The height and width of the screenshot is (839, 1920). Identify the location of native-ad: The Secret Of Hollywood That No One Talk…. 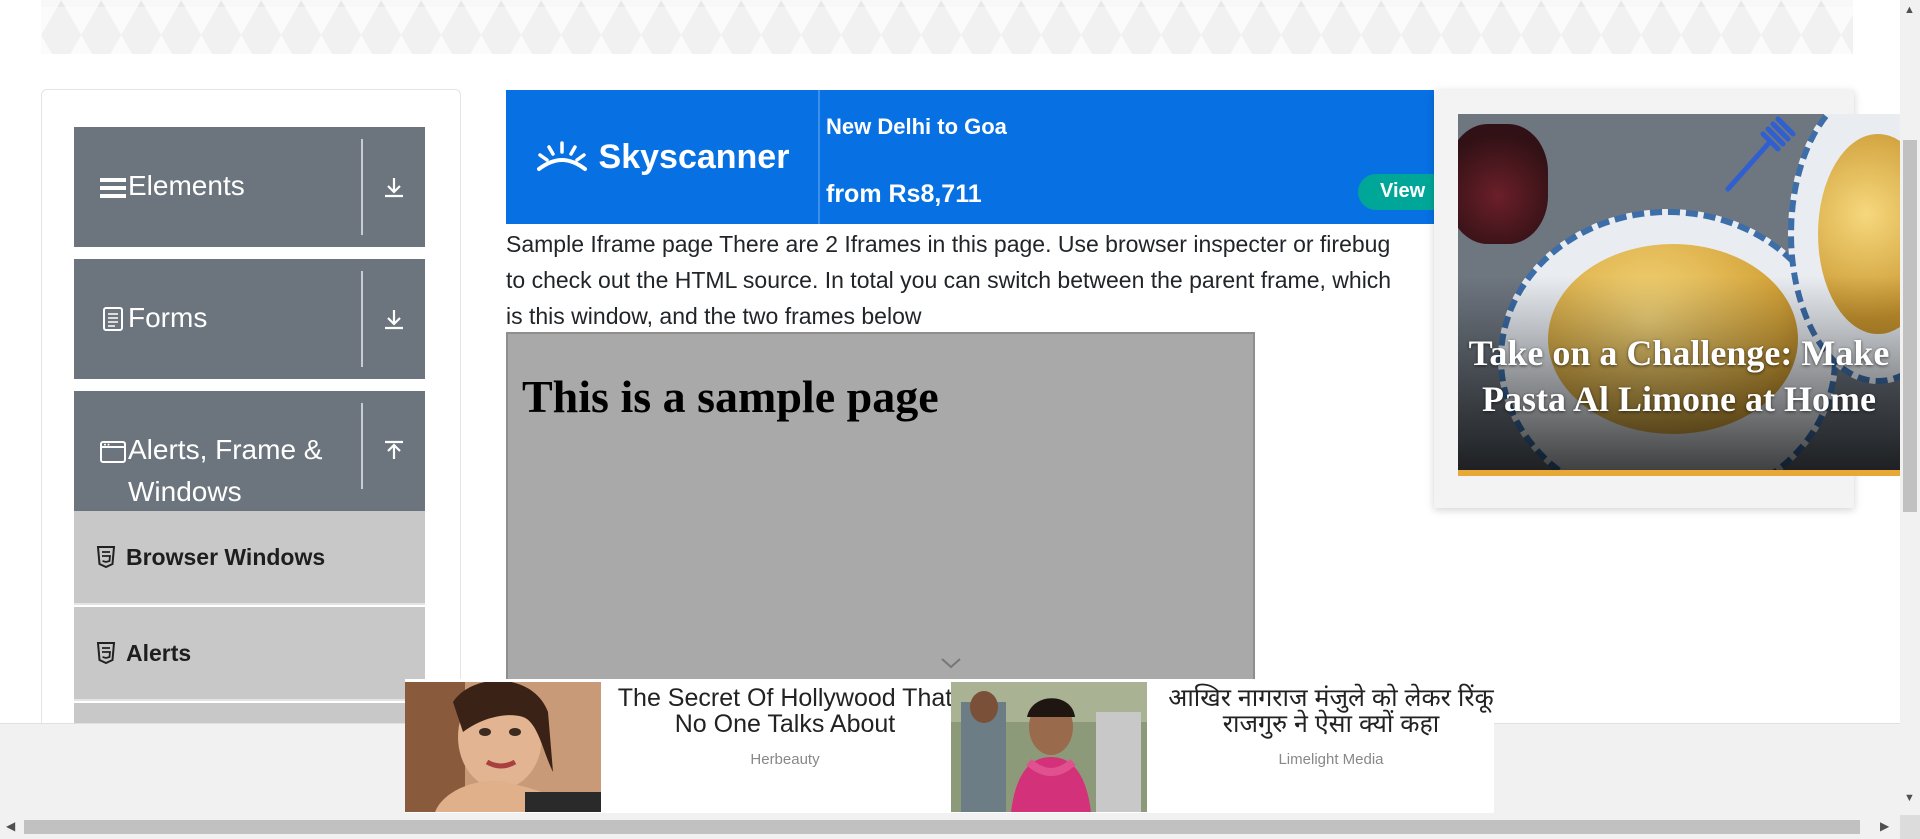
(678, 746).